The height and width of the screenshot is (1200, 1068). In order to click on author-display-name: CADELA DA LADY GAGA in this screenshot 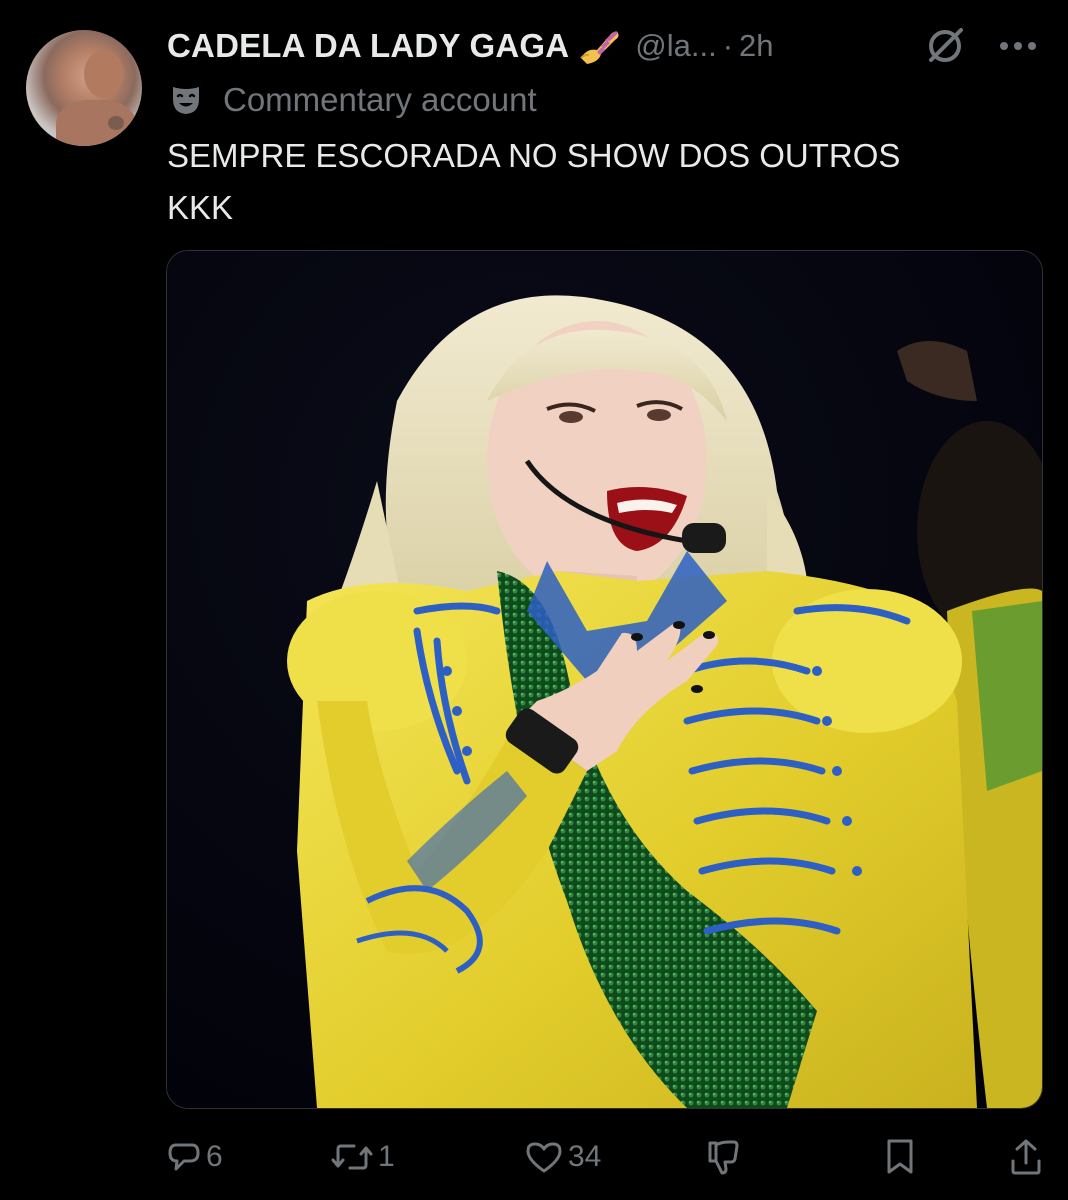, I will do `click(368, 46)`.